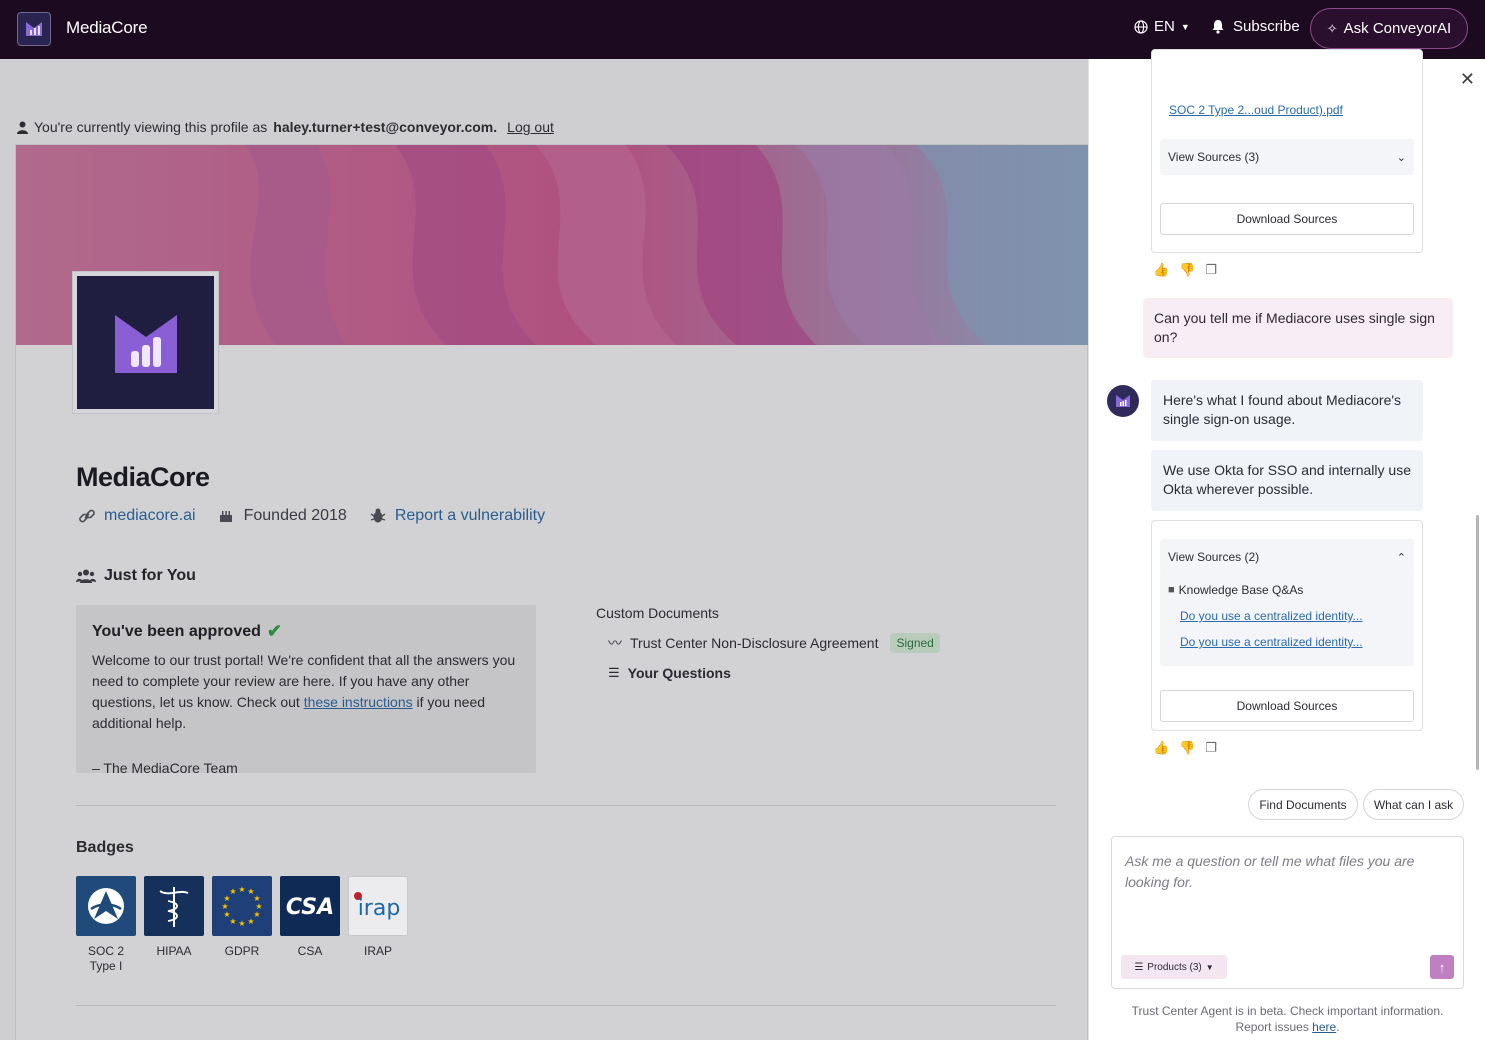 The image size is (1485, 1040). What do you see at coordinates (227, 516) in the screenshot?
I see `cake-icon` at bounding box center [227, 516].